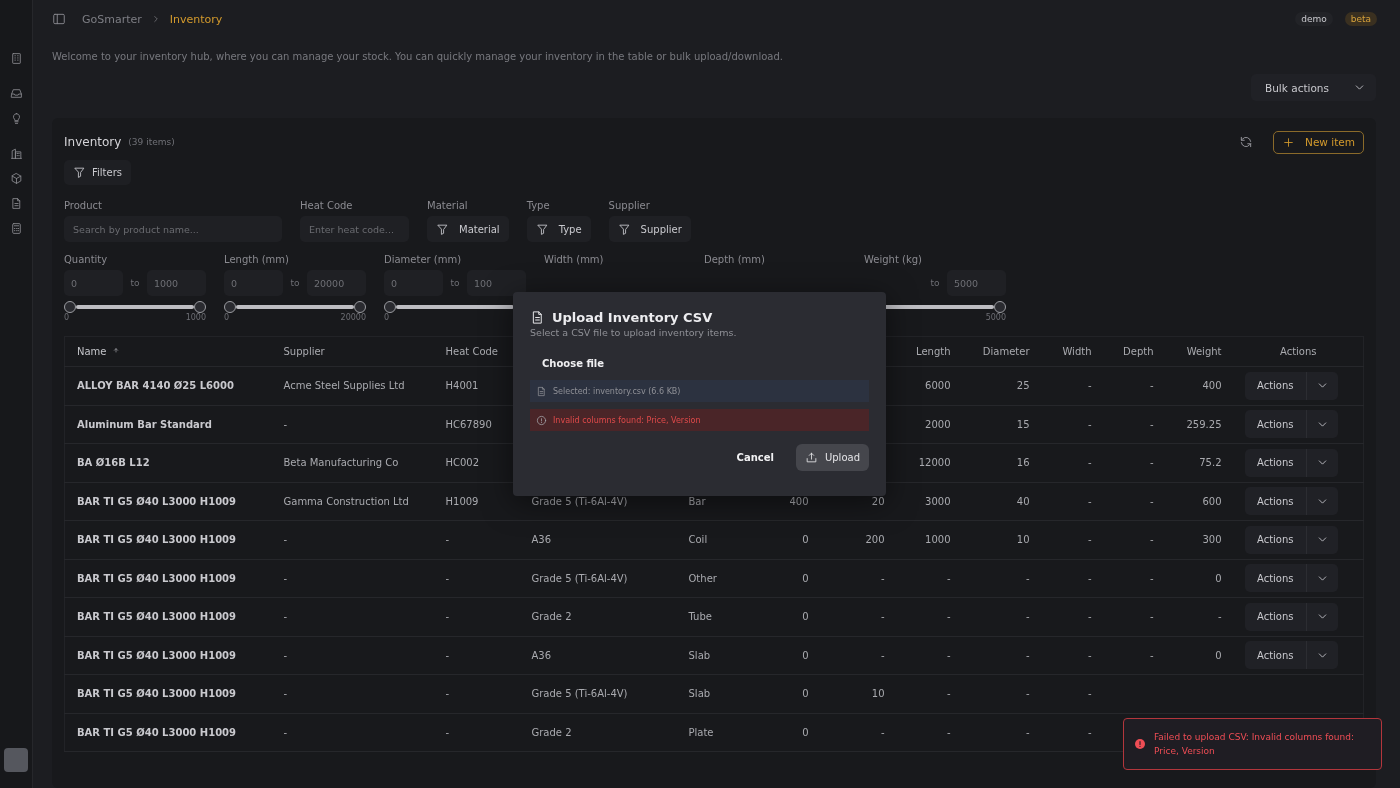 This screenshot has height=788, width=1400. Describe the element at coordinates (304, 351) in the screenshot. I see `column-header: Supplier` at that location.